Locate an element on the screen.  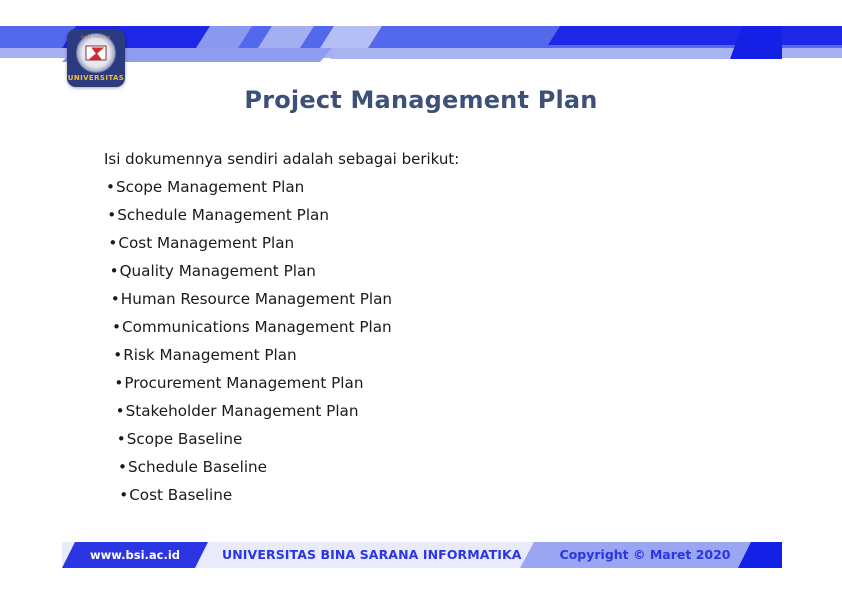
bullet-label: Scope Management Plan is located at coordinates (210, 187).